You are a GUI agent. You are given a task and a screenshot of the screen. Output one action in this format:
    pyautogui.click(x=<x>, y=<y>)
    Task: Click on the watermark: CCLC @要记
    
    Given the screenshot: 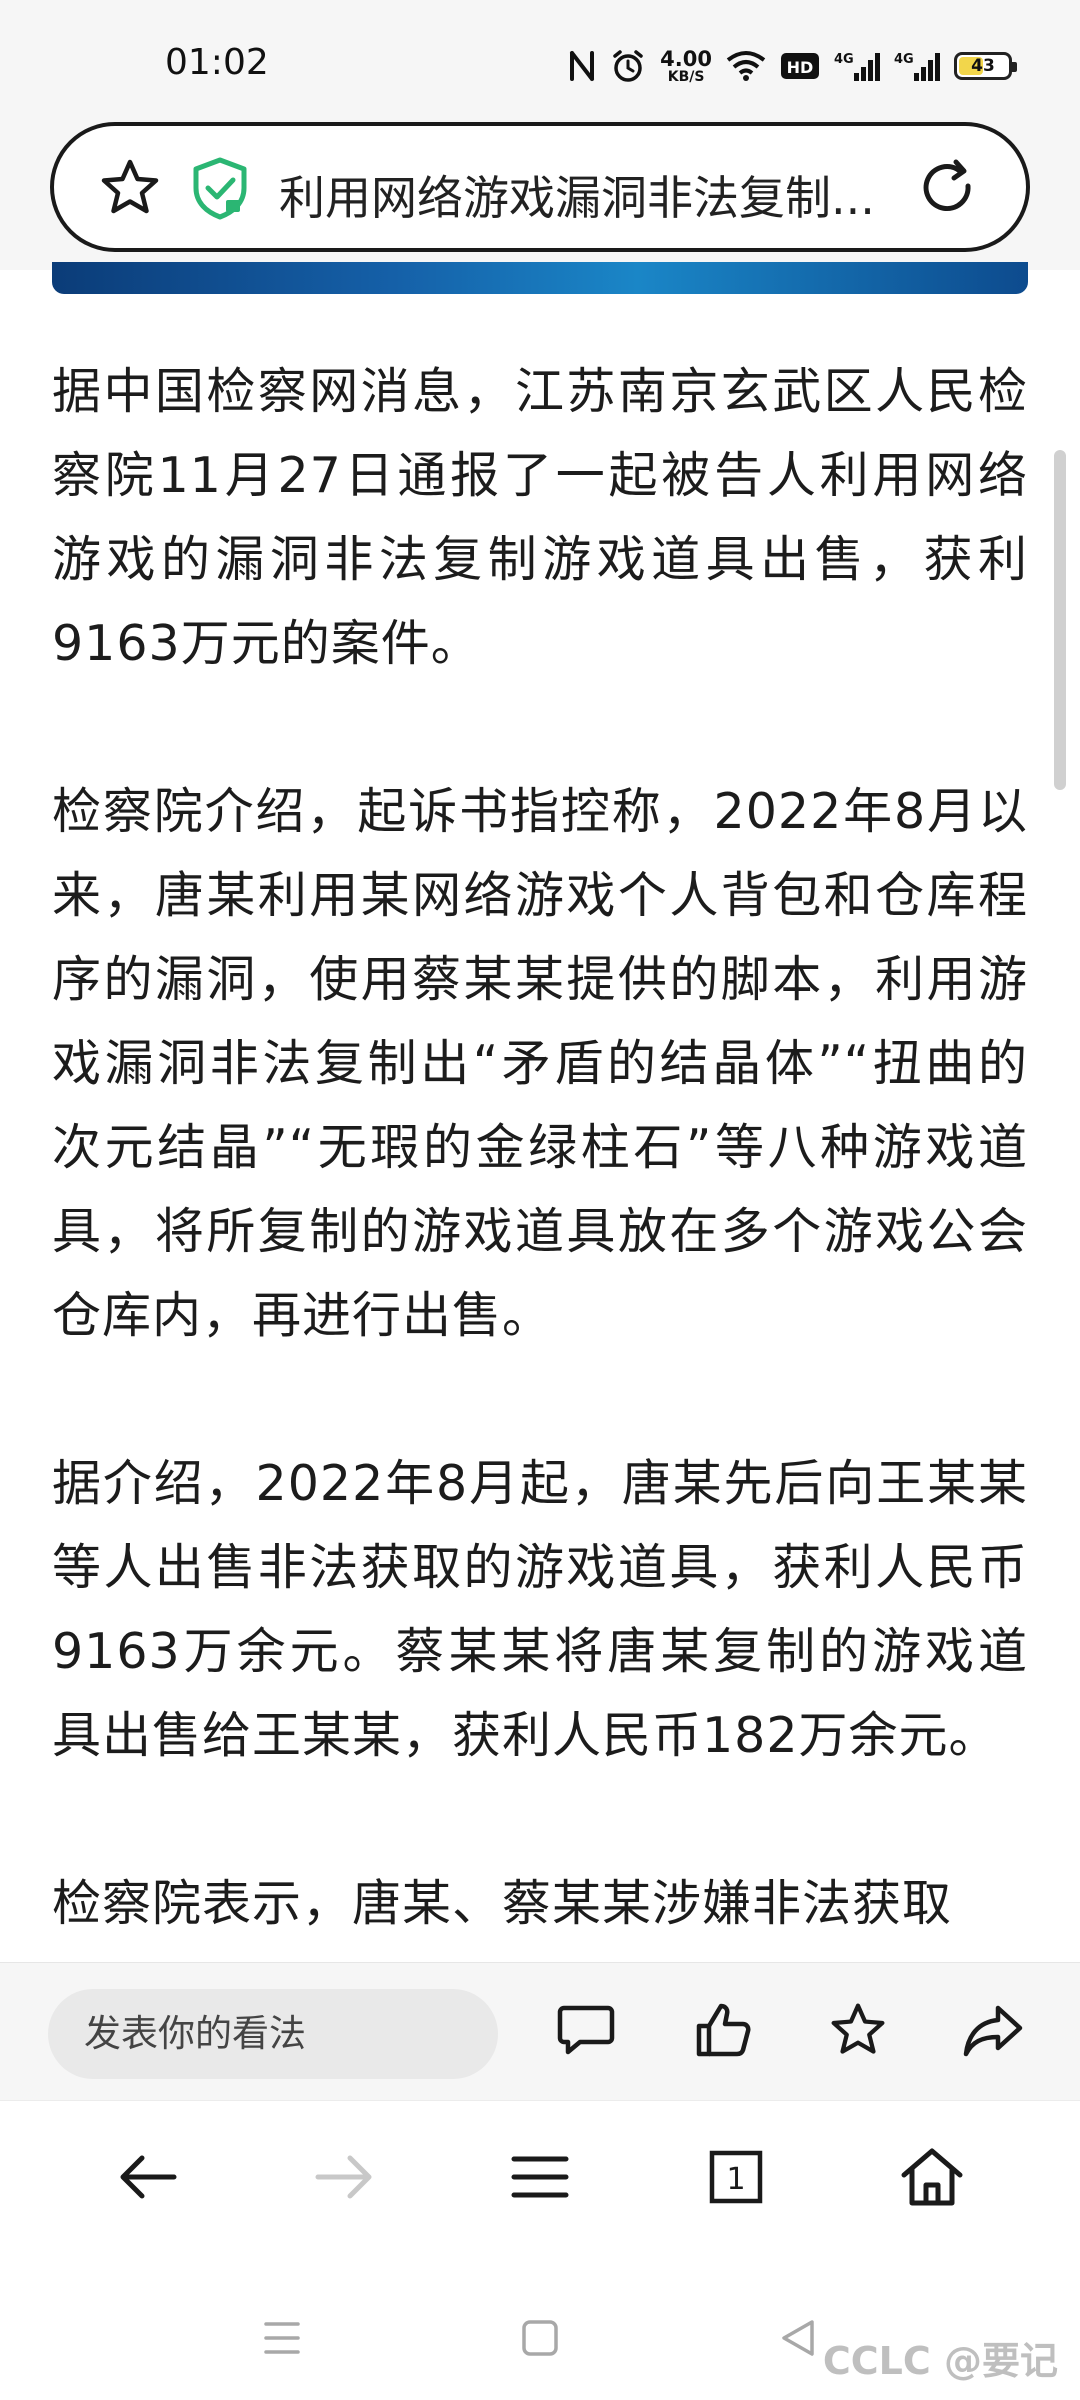 What is the action you would take?
    pyautogui.click(x=940, y=2361)
    